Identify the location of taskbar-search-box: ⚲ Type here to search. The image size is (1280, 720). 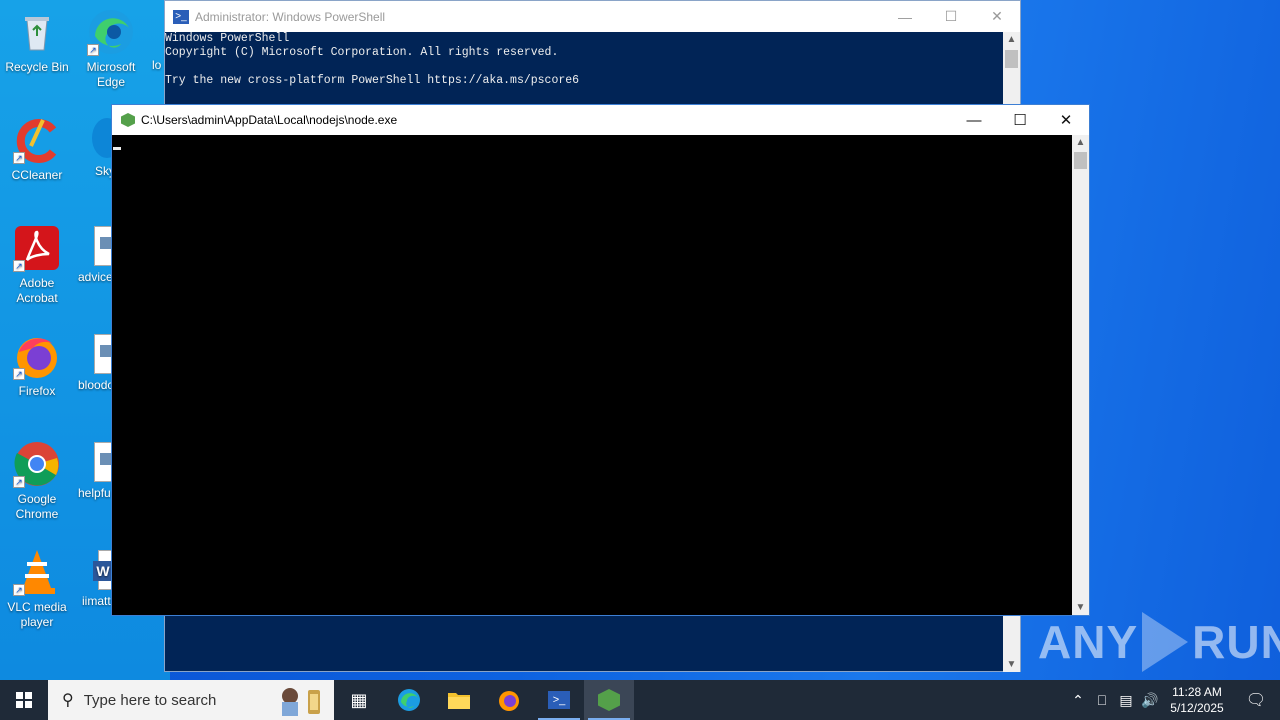
(191, 700).